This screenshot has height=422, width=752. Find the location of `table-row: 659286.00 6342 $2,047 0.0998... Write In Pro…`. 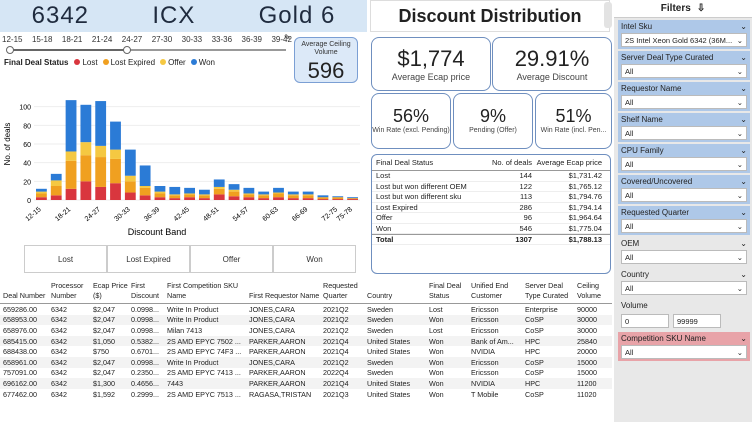

table-row: 659286.00 6342 $2,047 0.0998... Write In Pro… is located at coordinates (306, 309).